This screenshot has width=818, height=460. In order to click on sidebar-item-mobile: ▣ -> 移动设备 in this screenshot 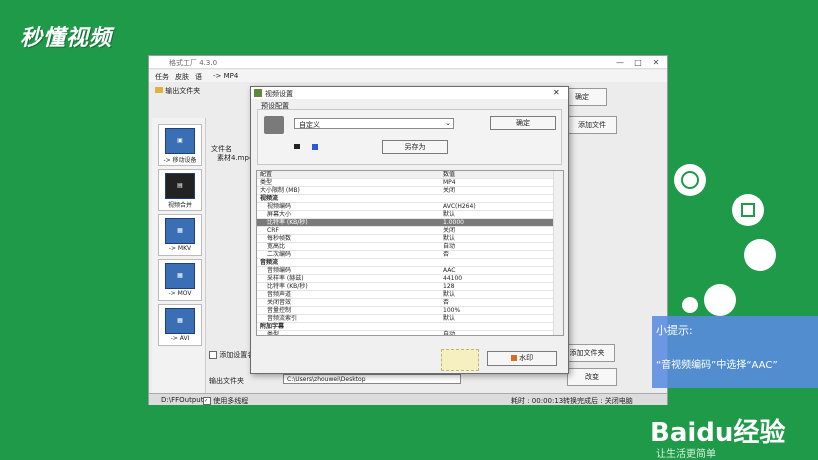, I will do `click(180, 145)`.